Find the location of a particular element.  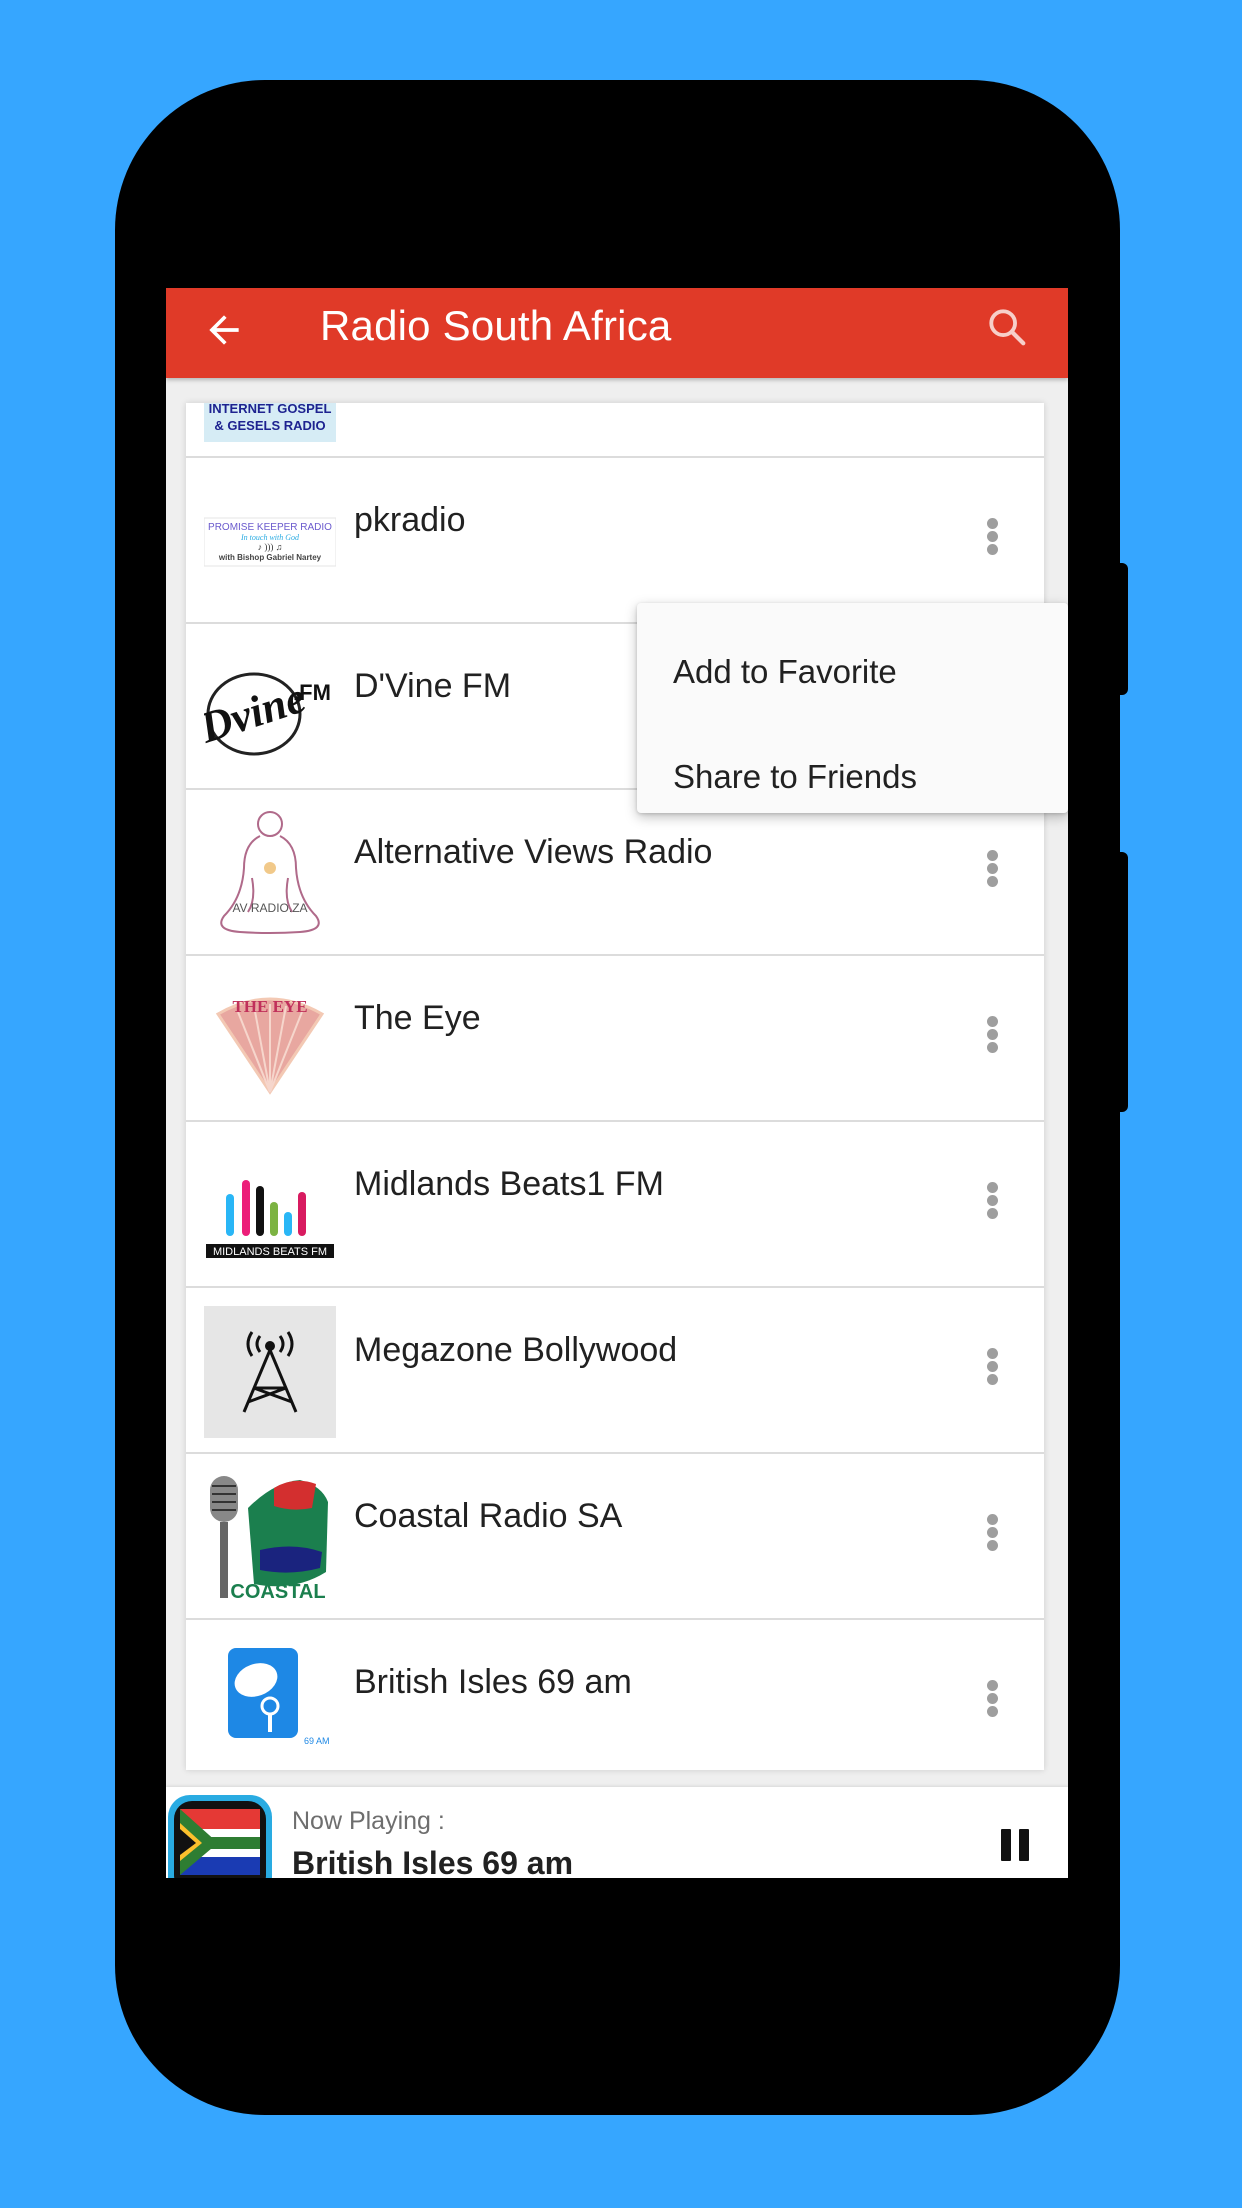

svg-text: AV RADIO.ZA is located at coordinates (269, 908).